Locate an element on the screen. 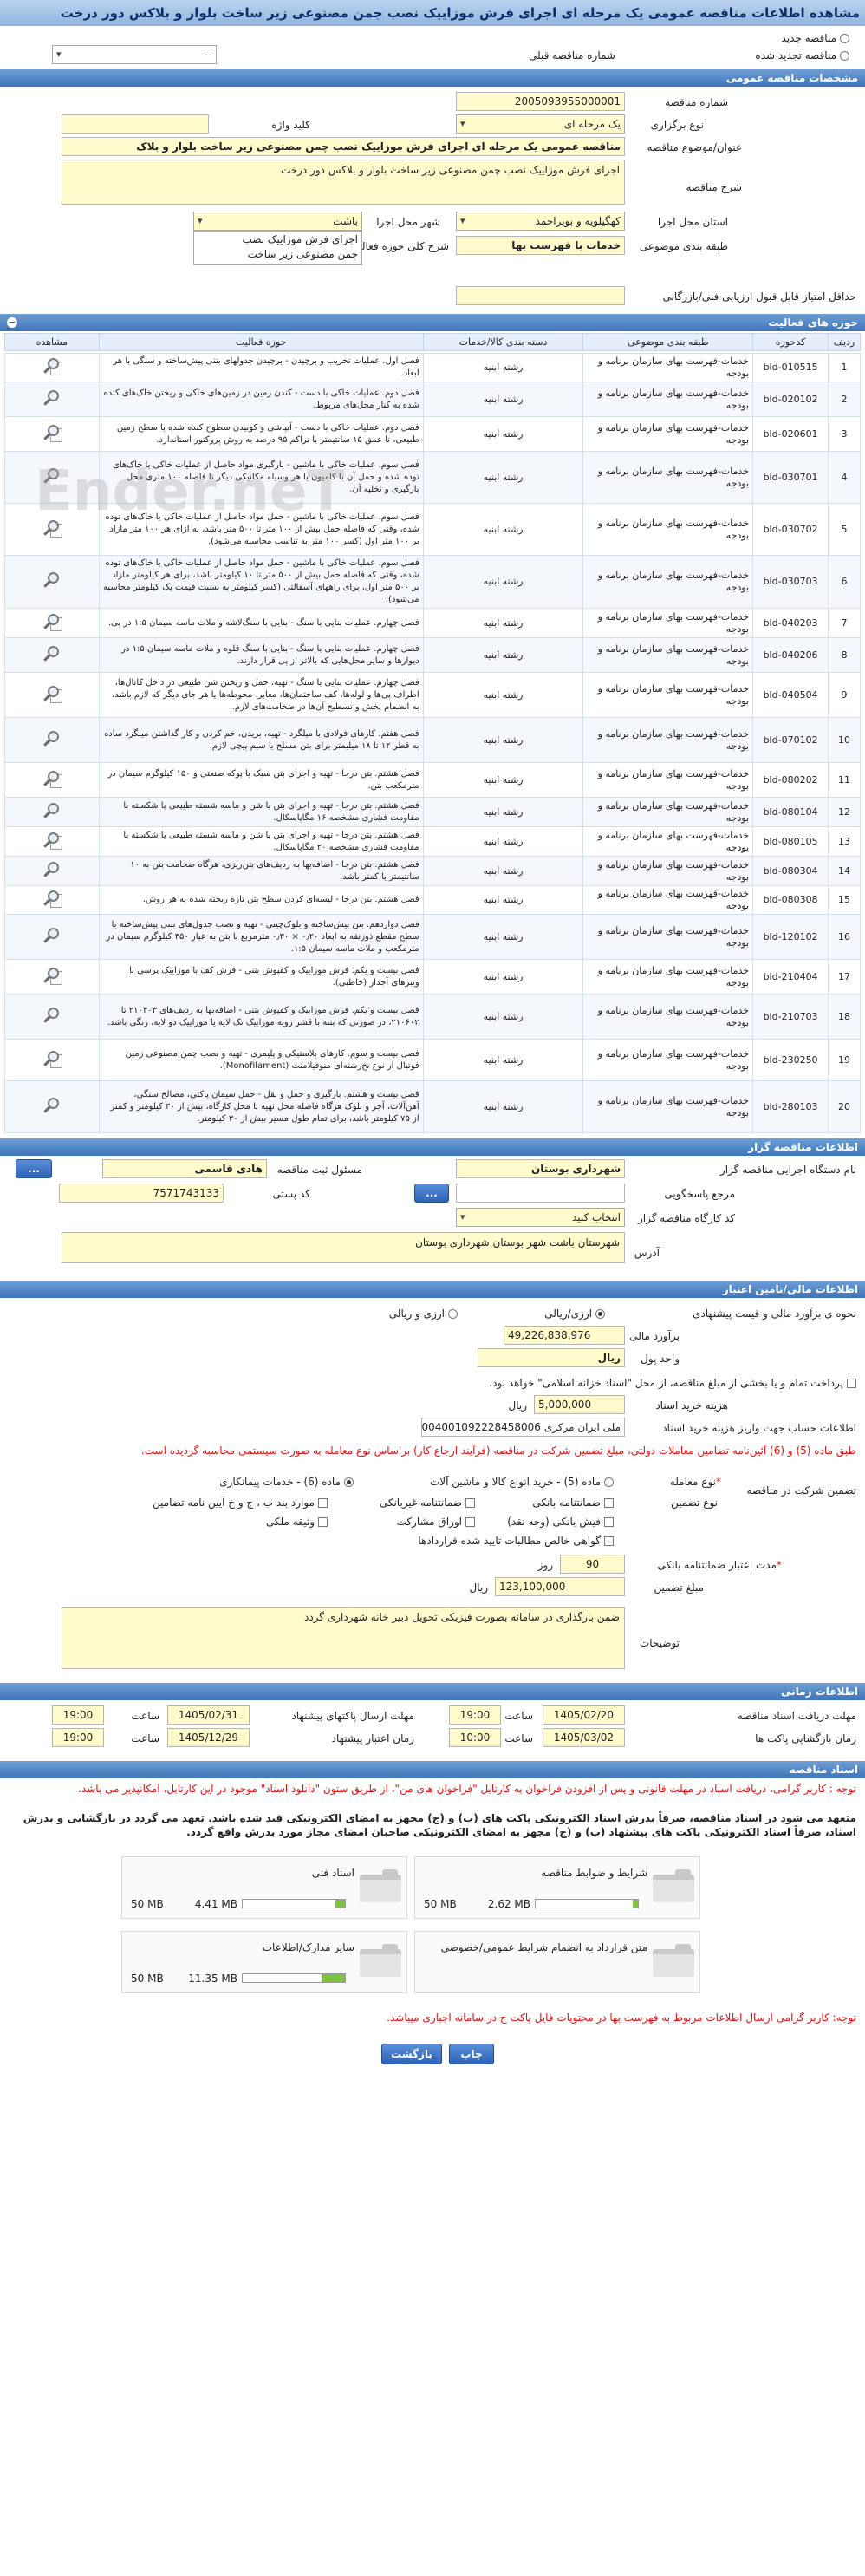 Image resolution: width=865 pixels, height=2576 pixels. guarantee-claims: گواهی خالص مطالبات تایید شده قراردادها is located at coordinates (516, 1541).